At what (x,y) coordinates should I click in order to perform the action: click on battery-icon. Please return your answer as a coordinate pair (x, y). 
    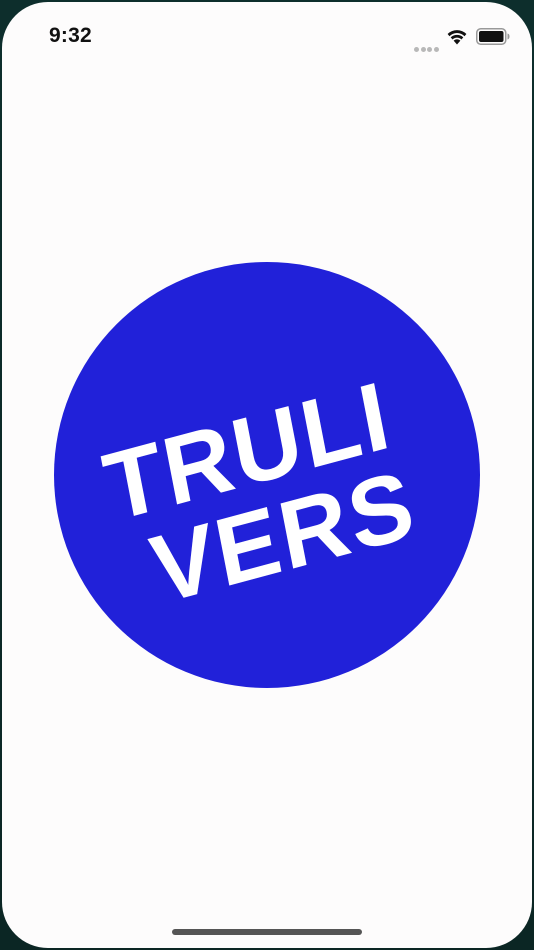
    Looking at the image, I should click on (493, 36).